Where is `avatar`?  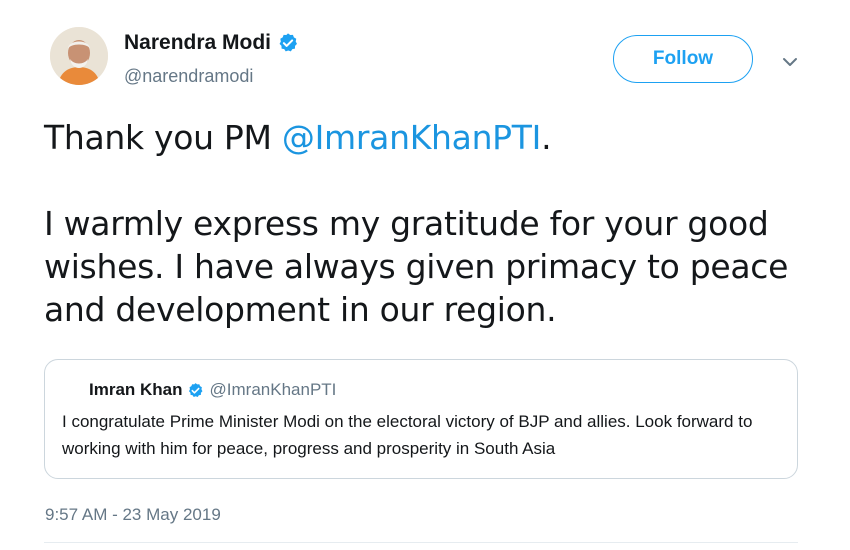 avatar is located at coordinates (79, 56).